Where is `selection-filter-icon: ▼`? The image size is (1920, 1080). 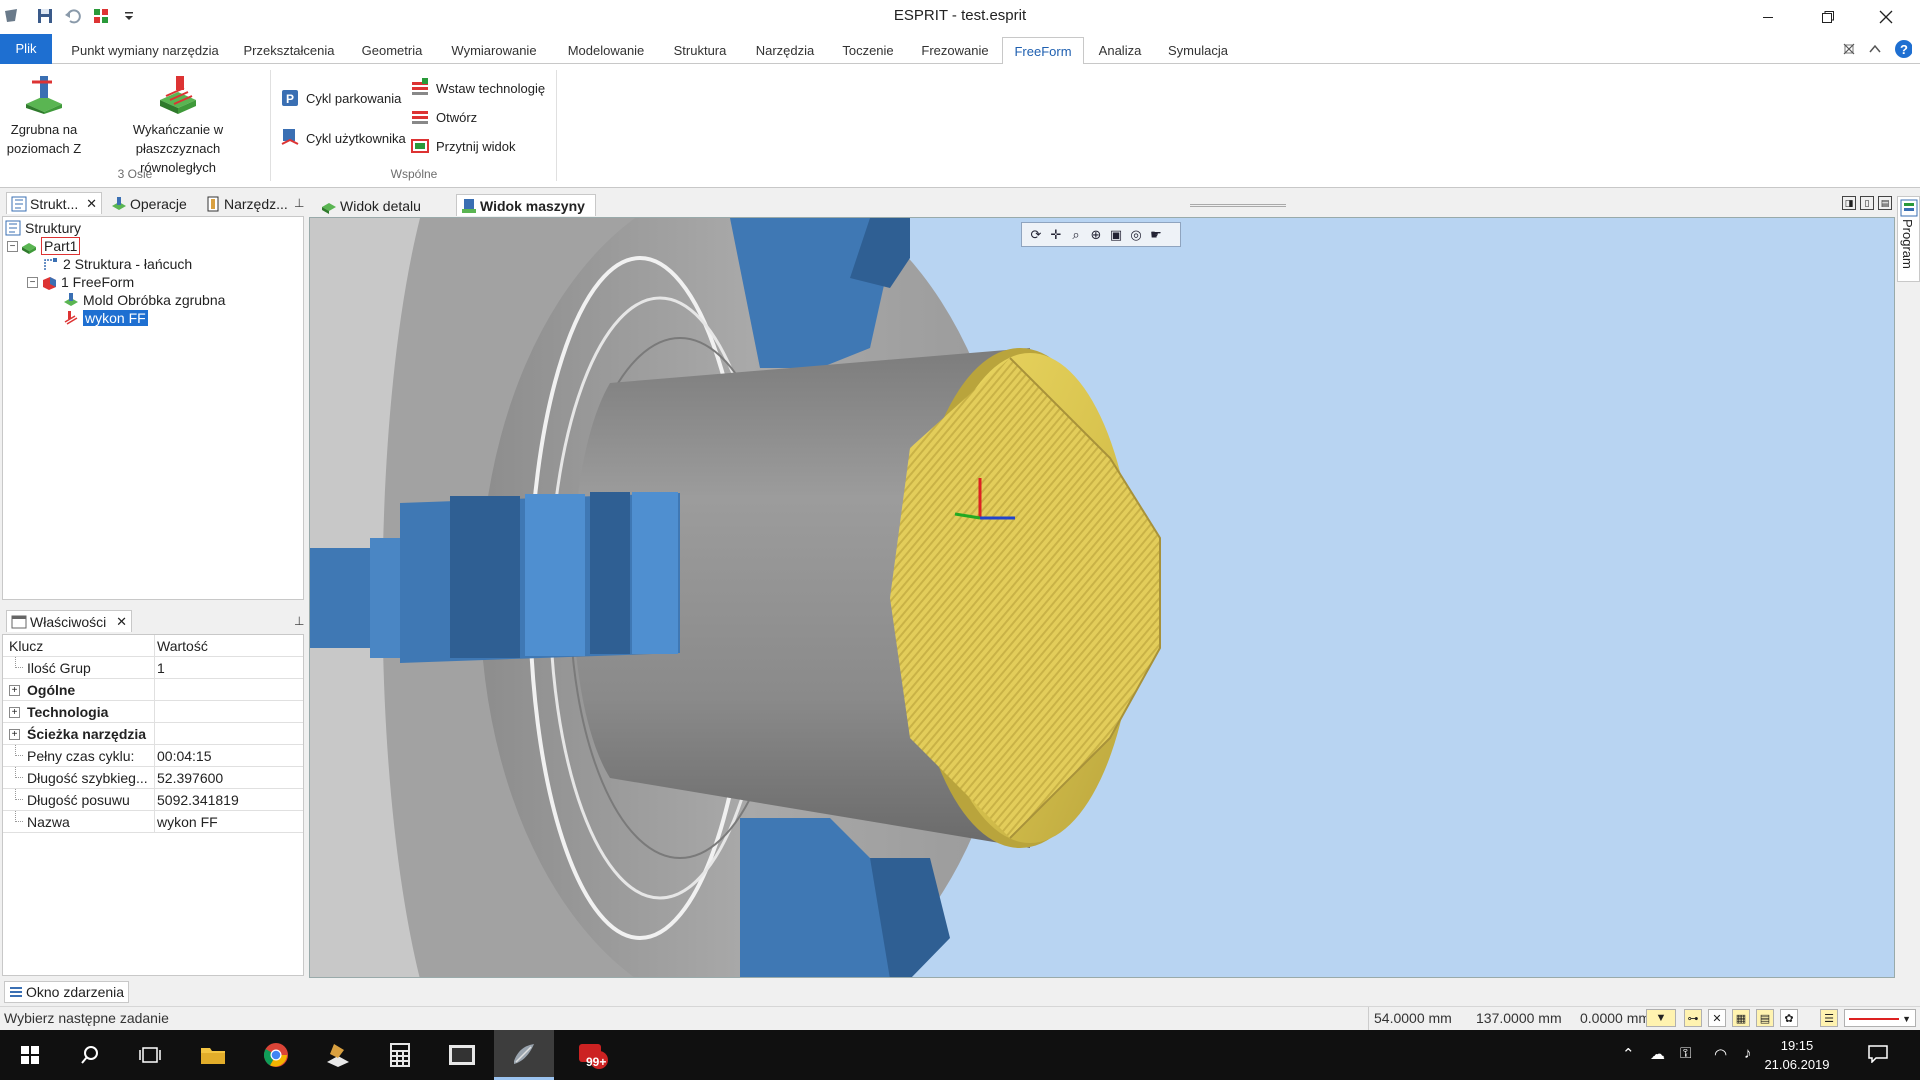 selection-filter-icon: ▼ is located at coordinates (1661, 1018).